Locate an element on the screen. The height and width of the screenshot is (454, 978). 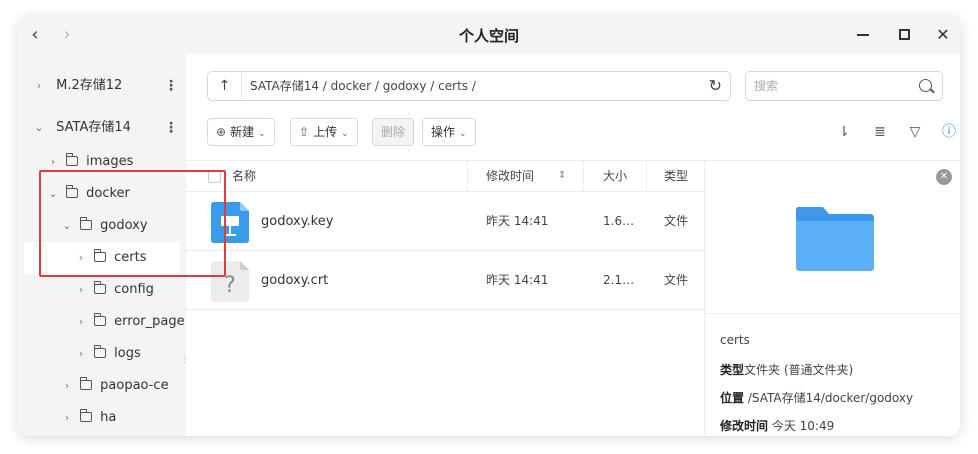
table-row: godoxy.key 昨天 14:41 1.6… 文件 is located at coordinates (445, 221).